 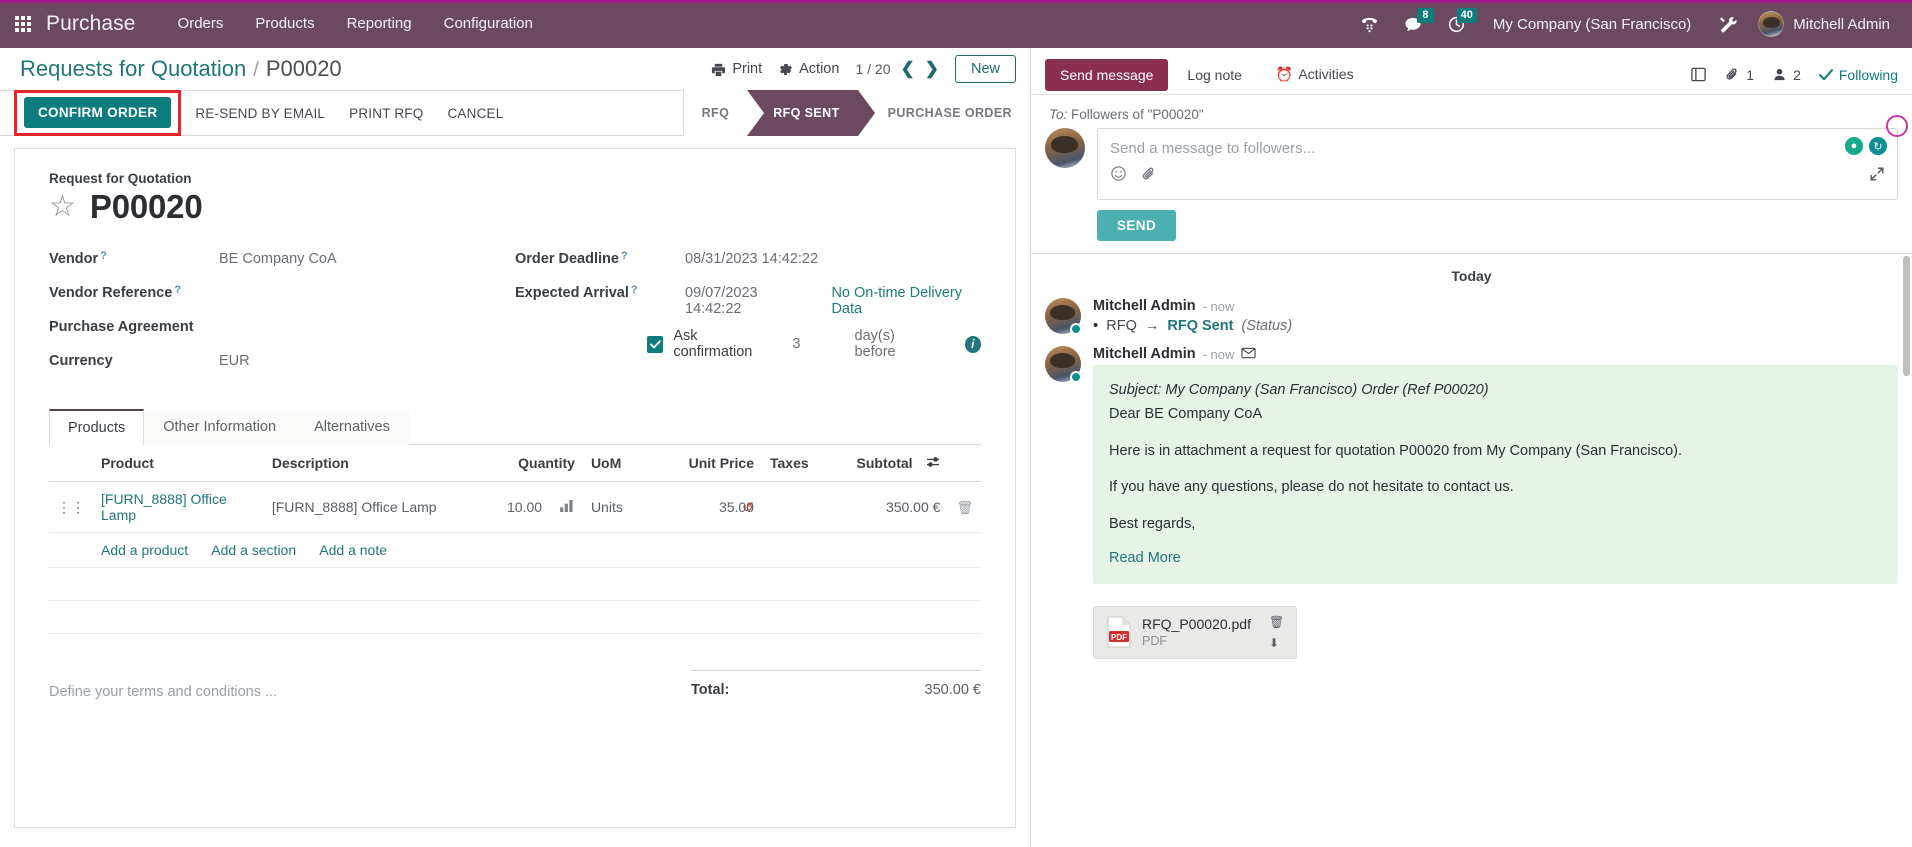 I want to click on tab-other-information: Other Information, so click(x=220, y=427).